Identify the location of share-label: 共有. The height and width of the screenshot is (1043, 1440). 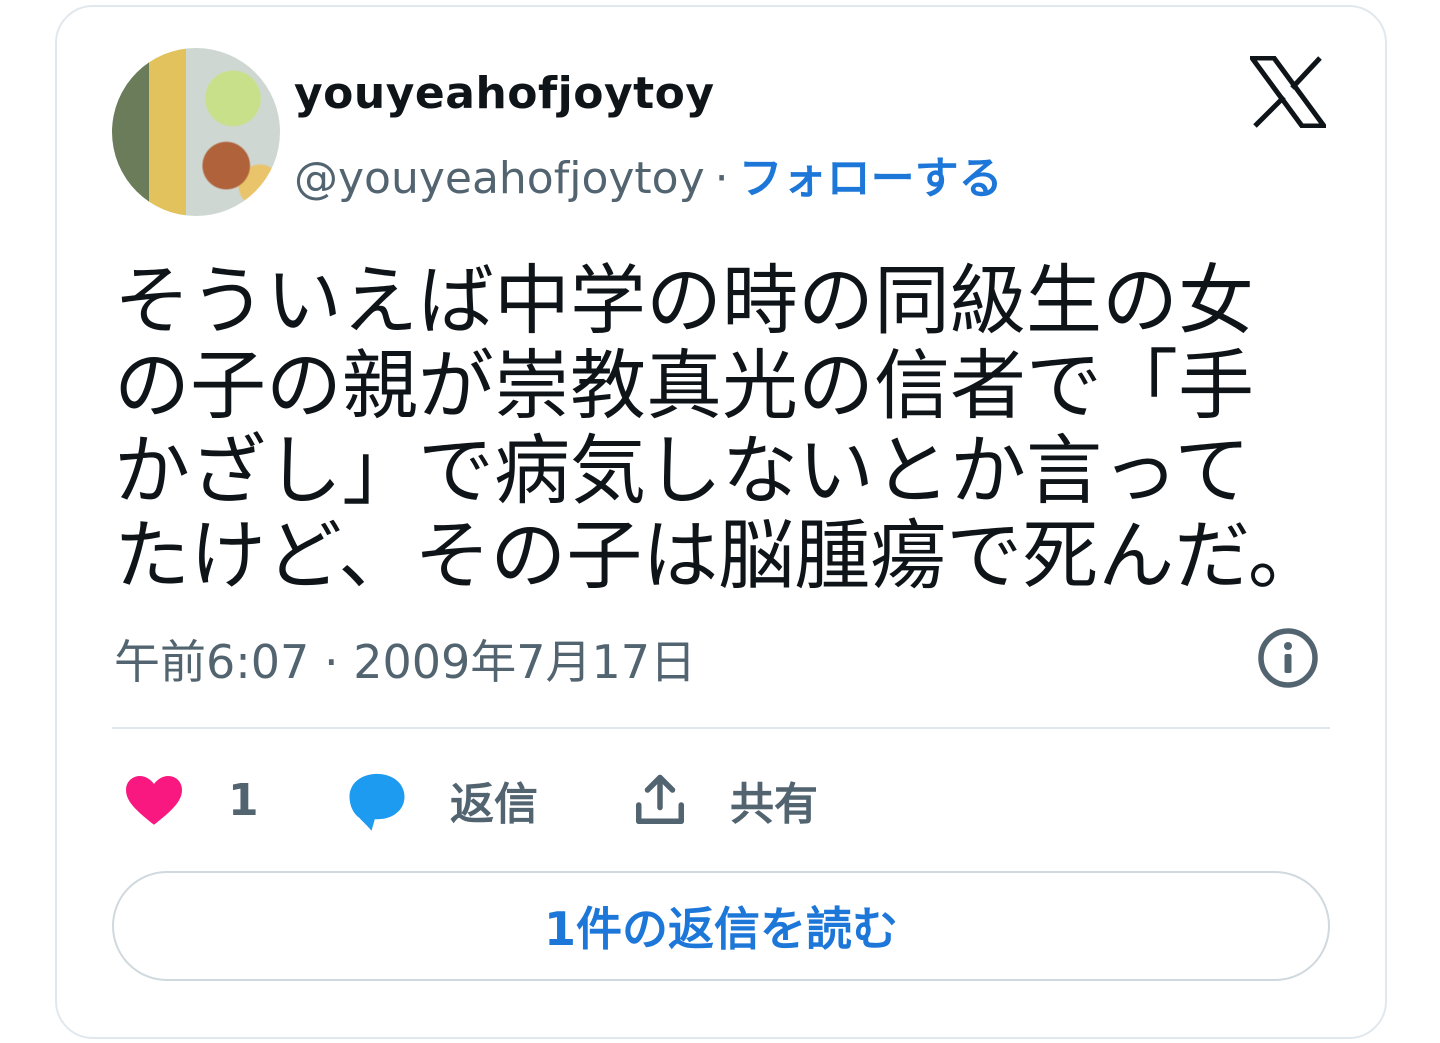
(774, 804).